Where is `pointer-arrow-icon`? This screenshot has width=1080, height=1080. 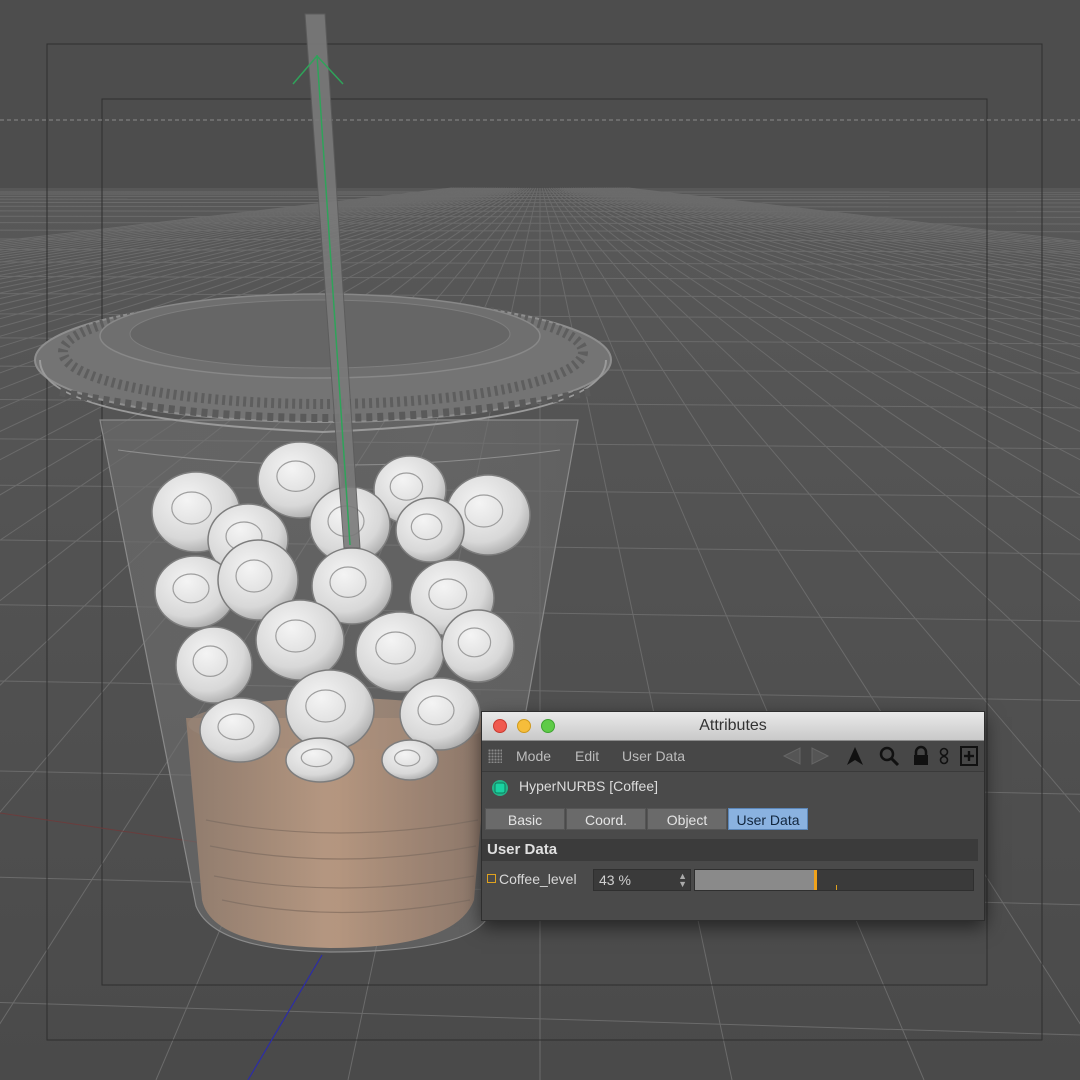 pointer-arrow-icon is located at coordinates (855, 756).